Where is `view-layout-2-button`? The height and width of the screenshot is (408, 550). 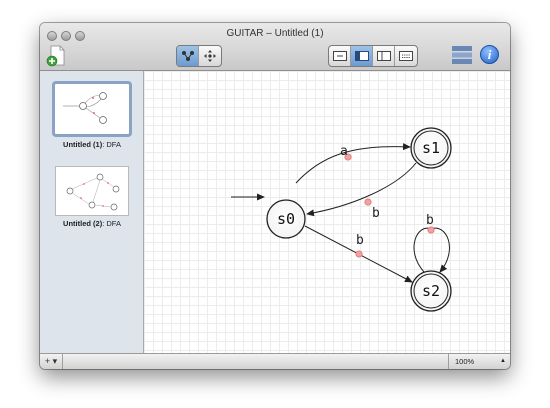
view-layout-2-button is located at coordinates (362, 56).